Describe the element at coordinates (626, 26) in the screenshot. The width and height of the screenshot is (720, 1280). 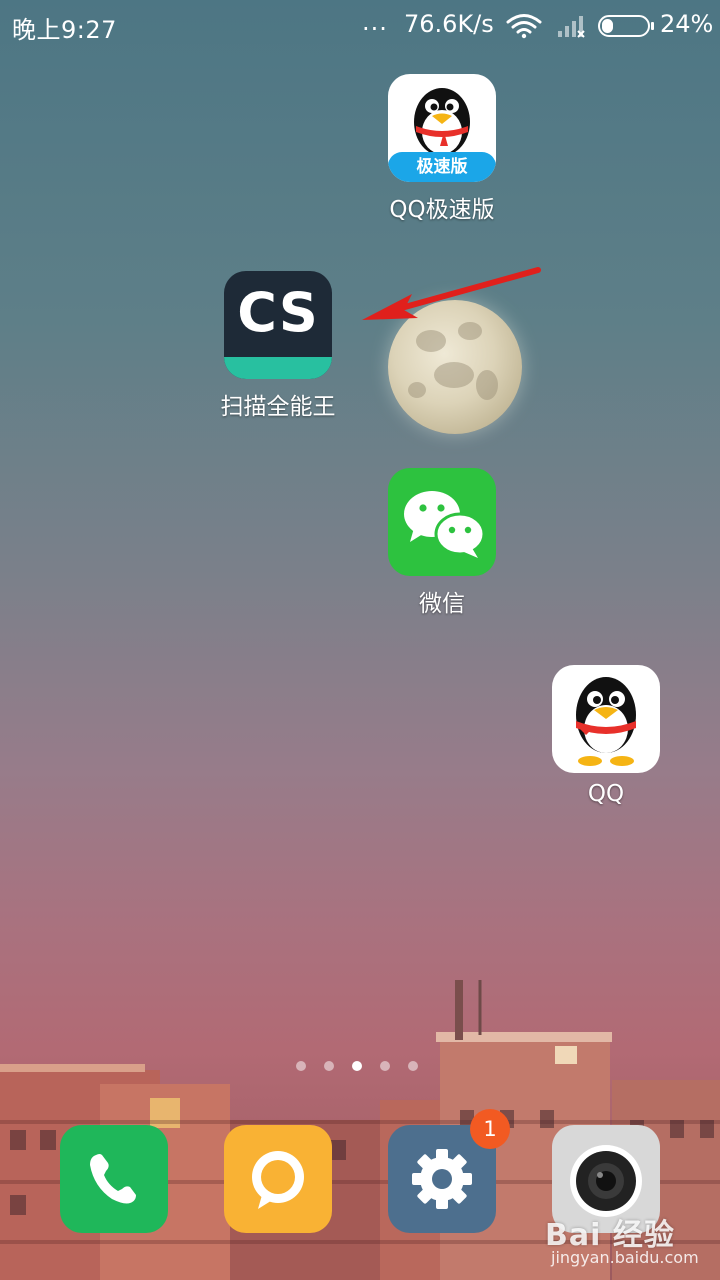
I see `battery-icon` at that location.